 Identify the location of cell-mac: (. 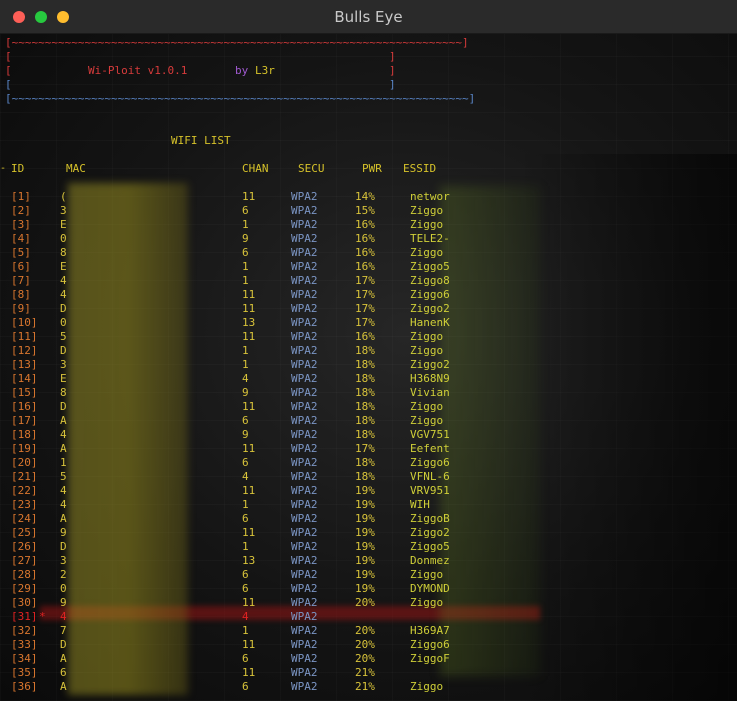
(63, 196).